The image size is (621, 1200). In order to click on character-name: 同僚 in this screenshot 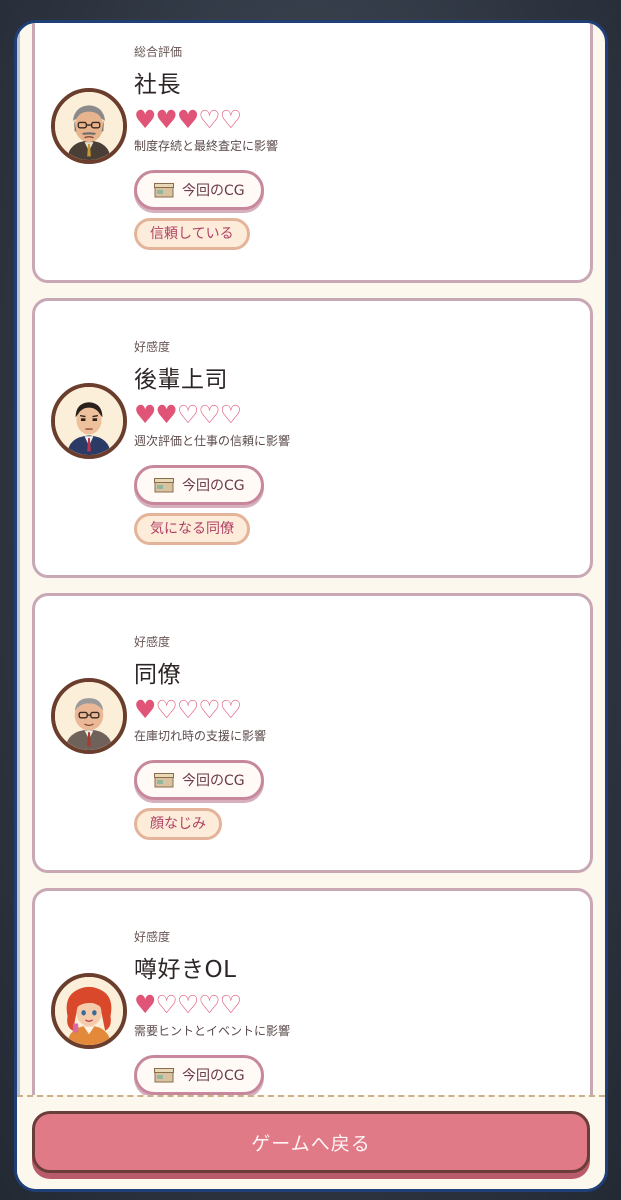, I will do `click(157, 675)`.